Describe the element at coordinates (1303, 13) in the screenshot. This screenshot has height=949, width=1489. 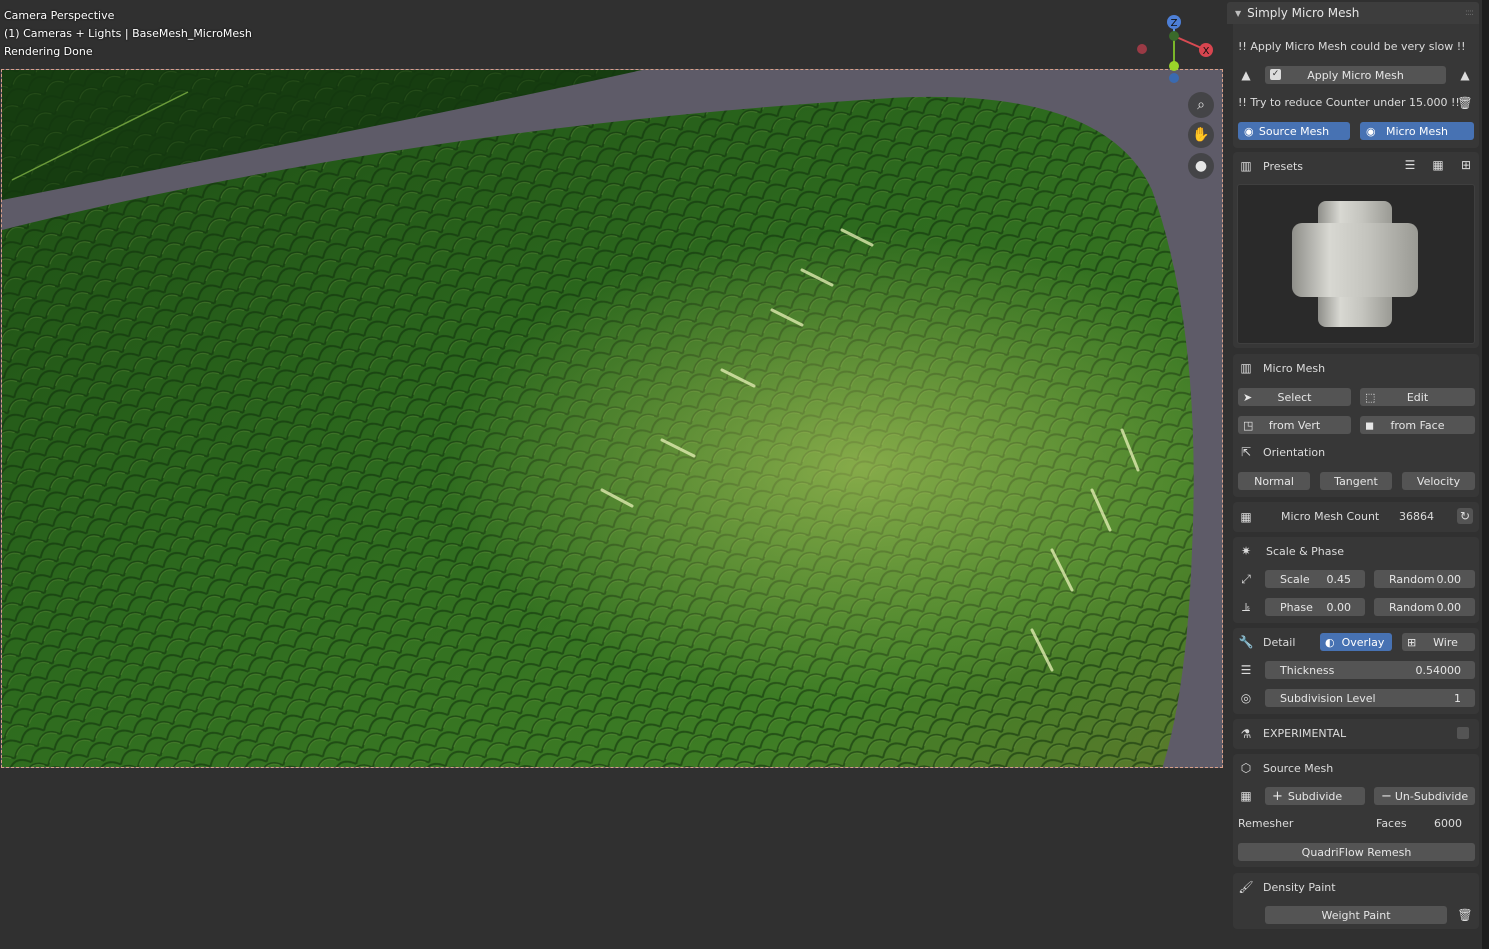
I see `panel-title: Simply Micro Mesh` at that location.